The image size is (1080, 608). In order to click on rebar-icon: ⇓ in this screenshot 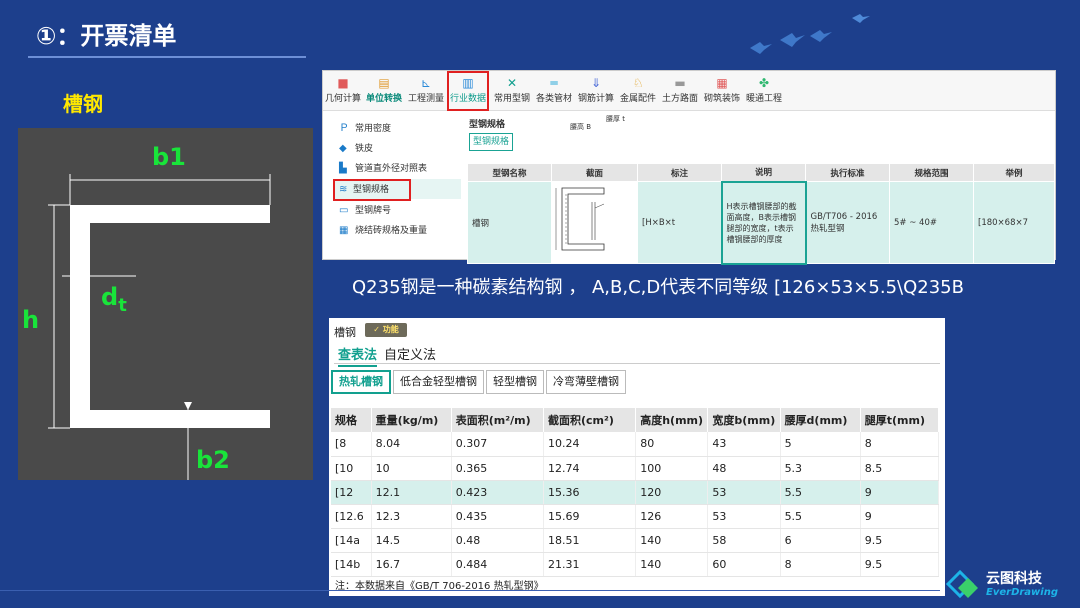, I will do `click(596, 83)`.